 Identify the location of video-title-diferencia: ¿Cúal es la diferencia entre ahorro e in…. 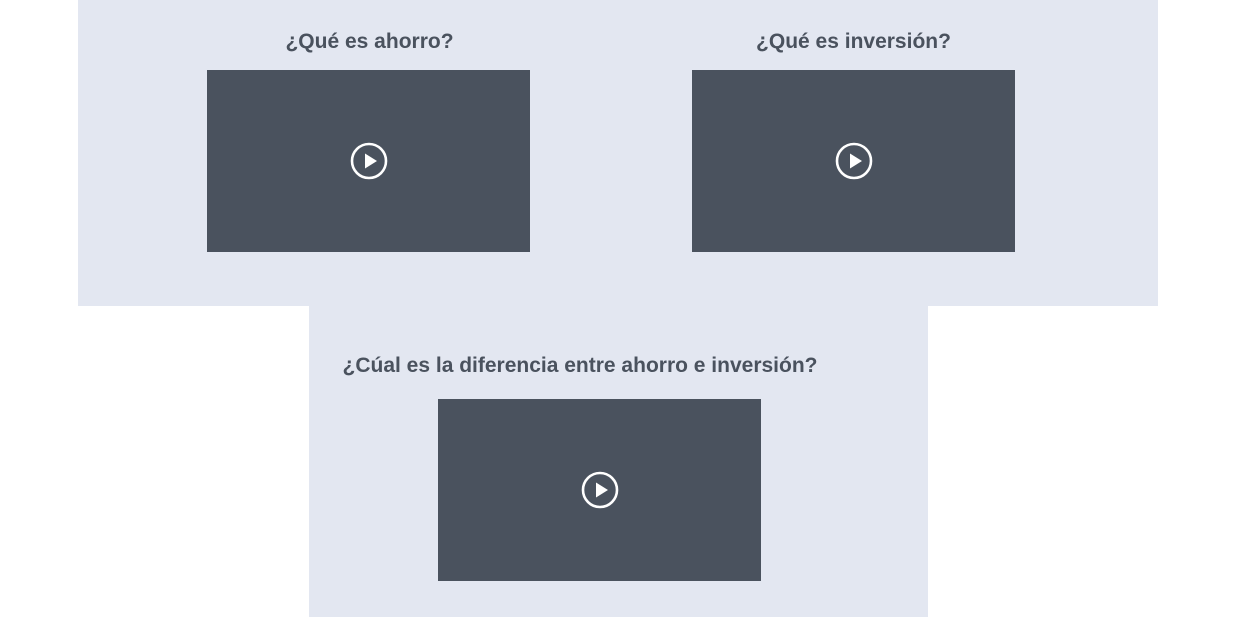
(580, 365).